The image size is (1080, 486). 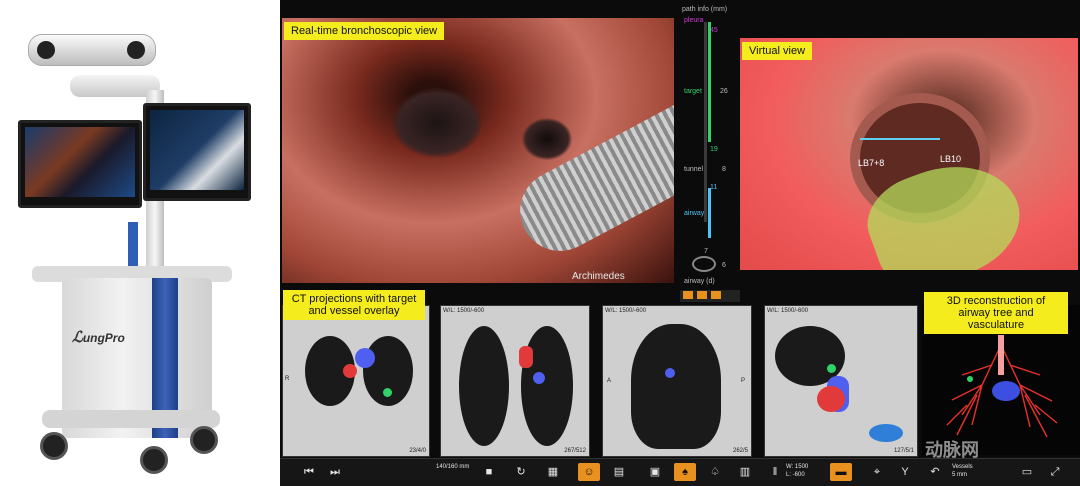 What do you see at coordinates (841, 381) in the screenshot?
I see `ct-oblique: W/L: 1500/-600 127/5/1` at bounding box center [841, 381].